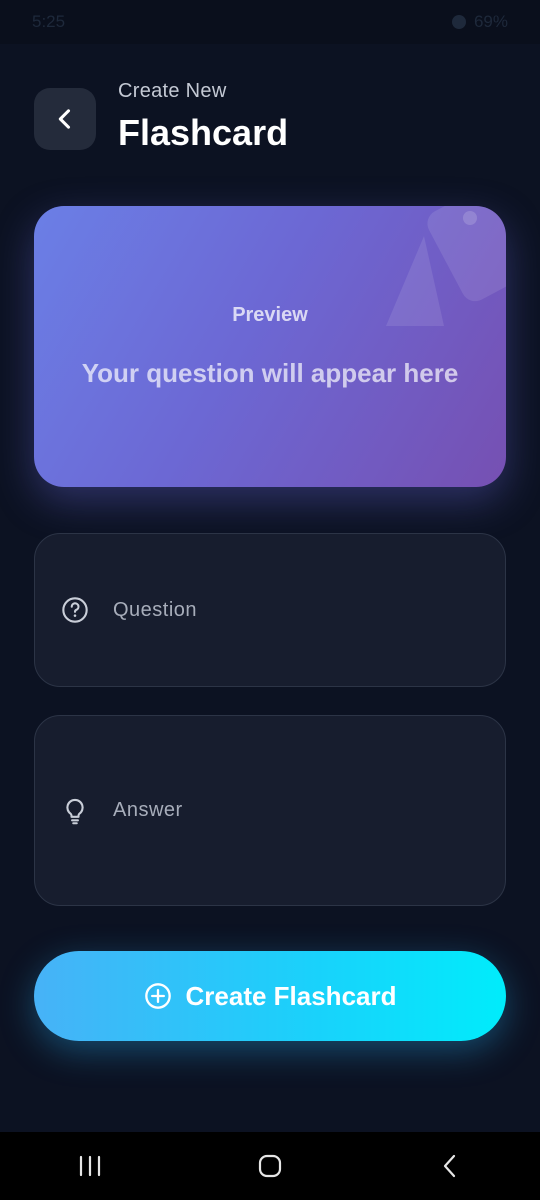 The image size is (540, 1200). Describe the element at coordinates (270, 610) in the screenshot. I see `question-input: Question` at that location.